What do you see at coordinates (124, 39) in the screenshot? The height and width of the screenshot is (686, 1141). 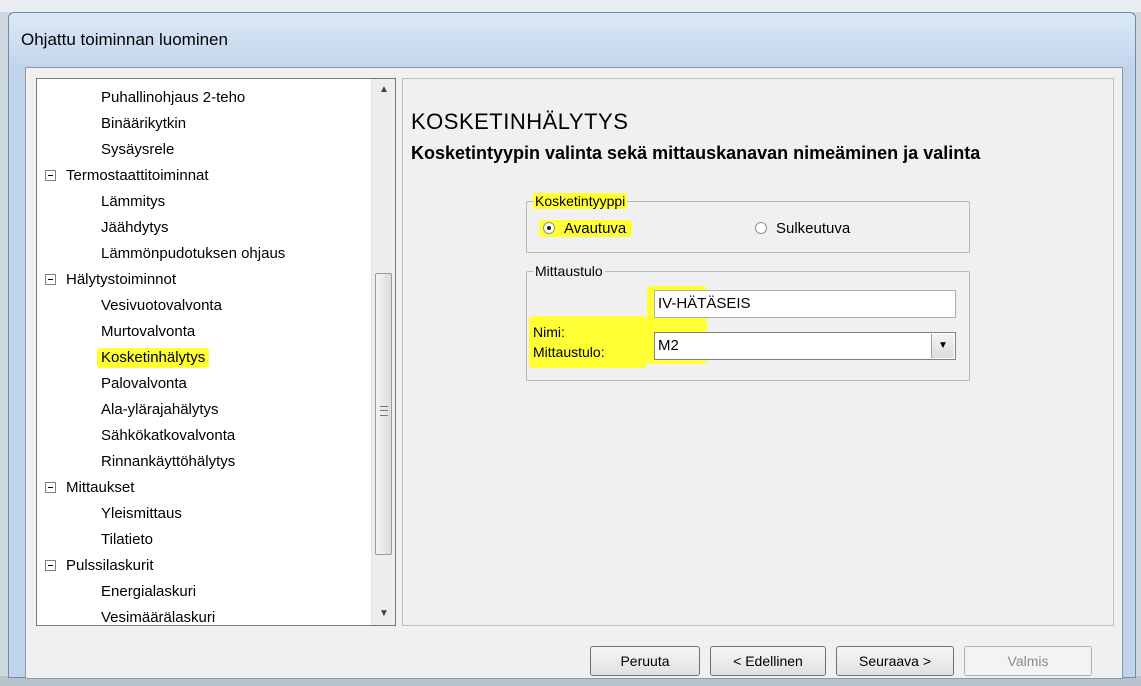 I see `window-title: Ohjattu toiminnan luominen` at bounding box center [124, 39].